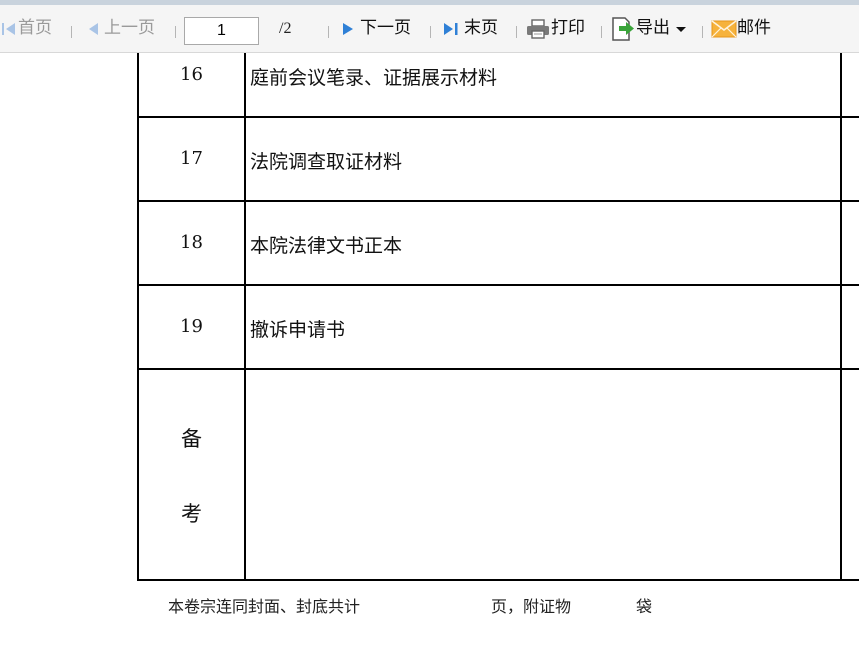 The width and height of the screenshot is (859, 657). I want to click on first-page-icon, so click(8, 28).